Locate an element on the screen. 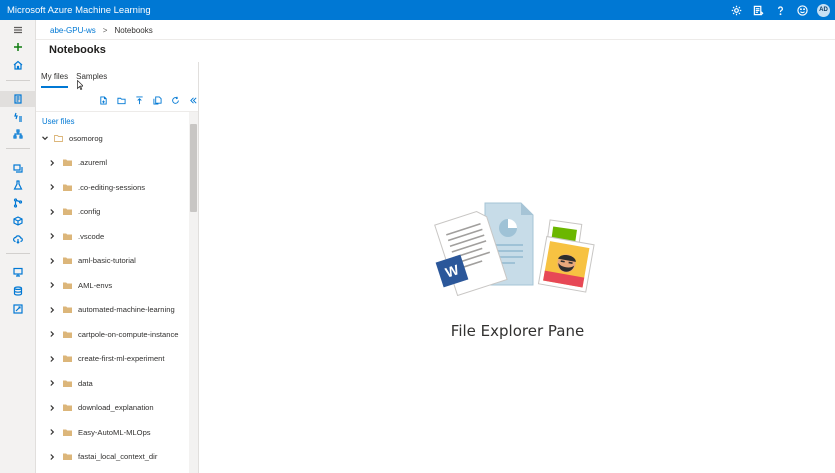 The width and height of the screenshot is (835, 473). help-icon is located at coordinates (780, 10).